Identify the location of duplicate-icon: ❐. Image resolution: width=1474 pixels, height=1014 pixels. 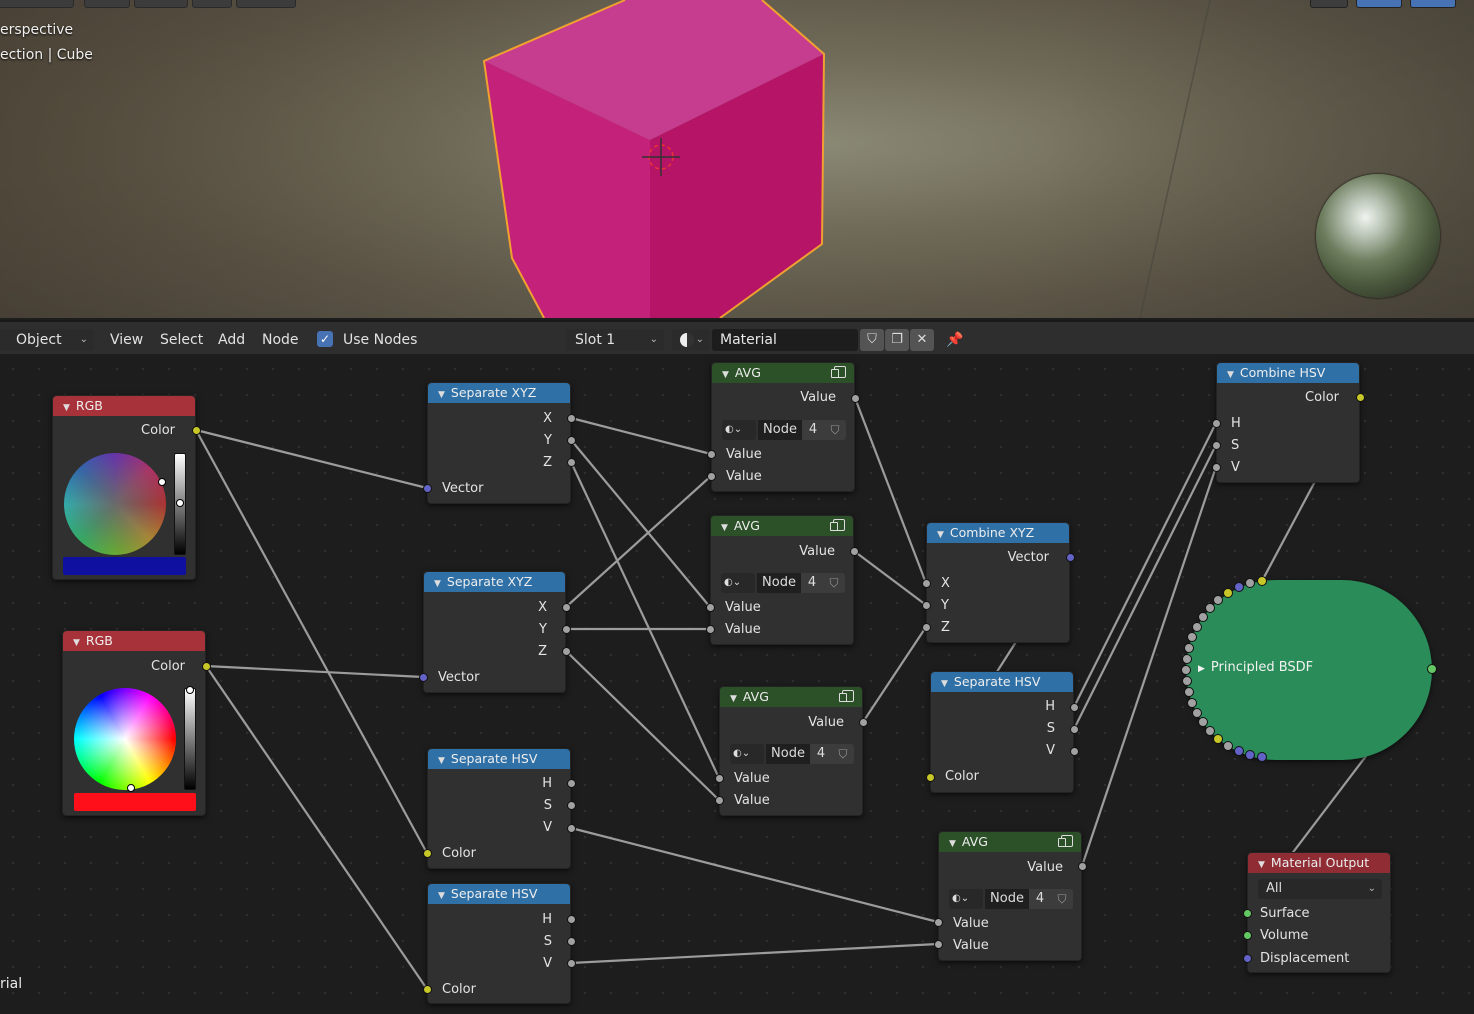
(897, 340).